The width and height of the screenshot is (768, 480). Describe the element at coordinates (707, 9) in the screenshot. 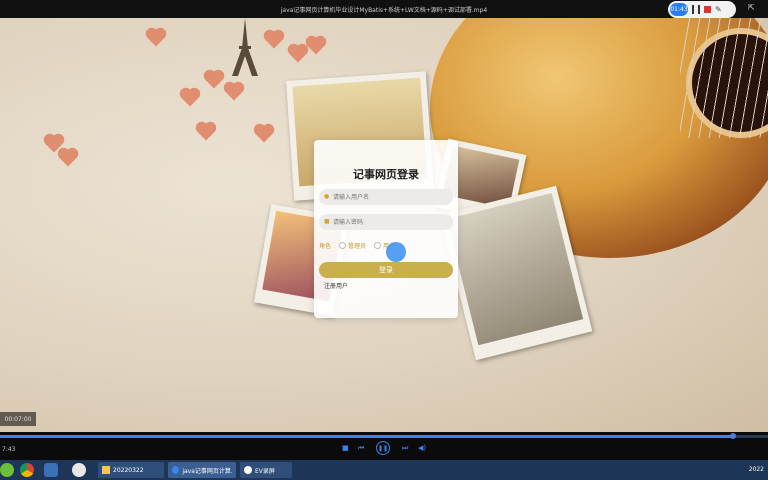

I see `recorder-stop-icon` at that location.